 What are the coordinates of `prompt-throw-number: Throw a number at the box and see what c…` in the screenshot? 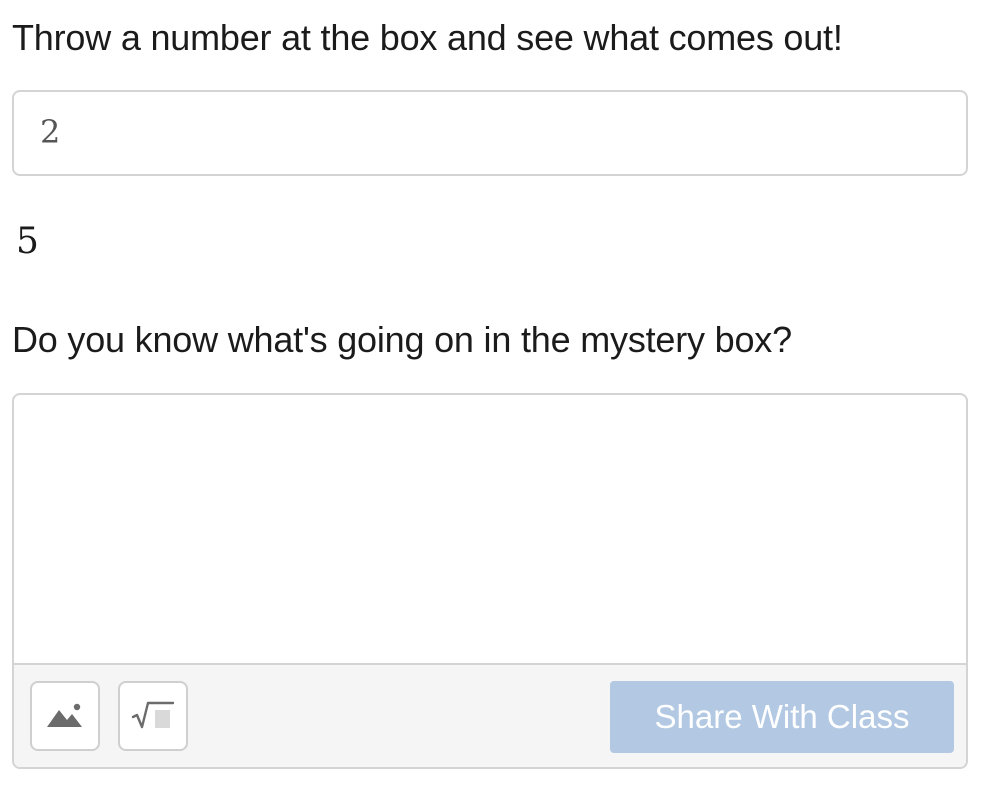 It's located at (427, 37).